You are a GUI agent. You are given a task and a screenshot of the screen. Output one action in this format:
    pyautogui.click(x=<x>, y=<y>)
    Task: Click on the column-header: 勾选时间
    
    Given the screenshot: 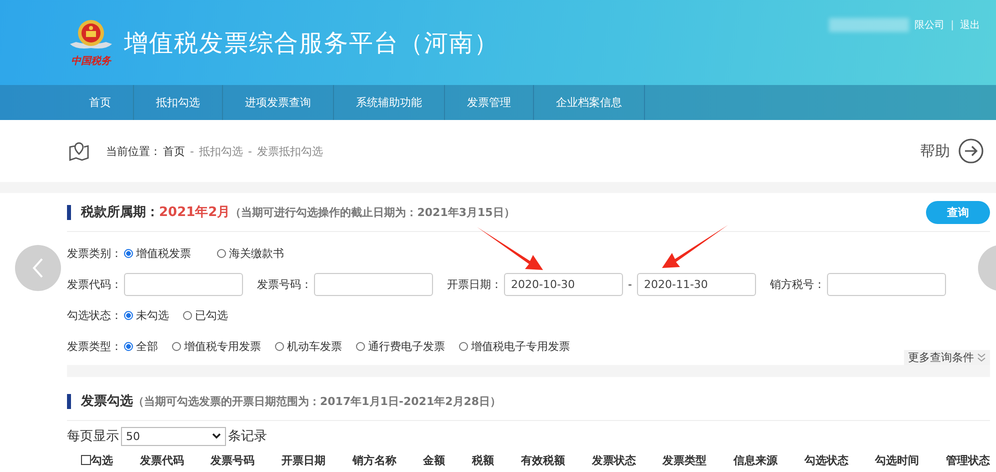 What is the action you would take?
    pyautogui.click(x=897, y=460)
    